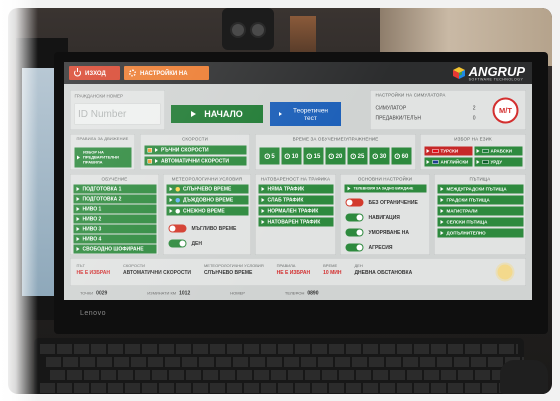 The image size is (560, 401). What do you see at coordinates (102, 293) in the screenshot?
I see `footer-stat-value: 0029` at bounding box center [102, 293].